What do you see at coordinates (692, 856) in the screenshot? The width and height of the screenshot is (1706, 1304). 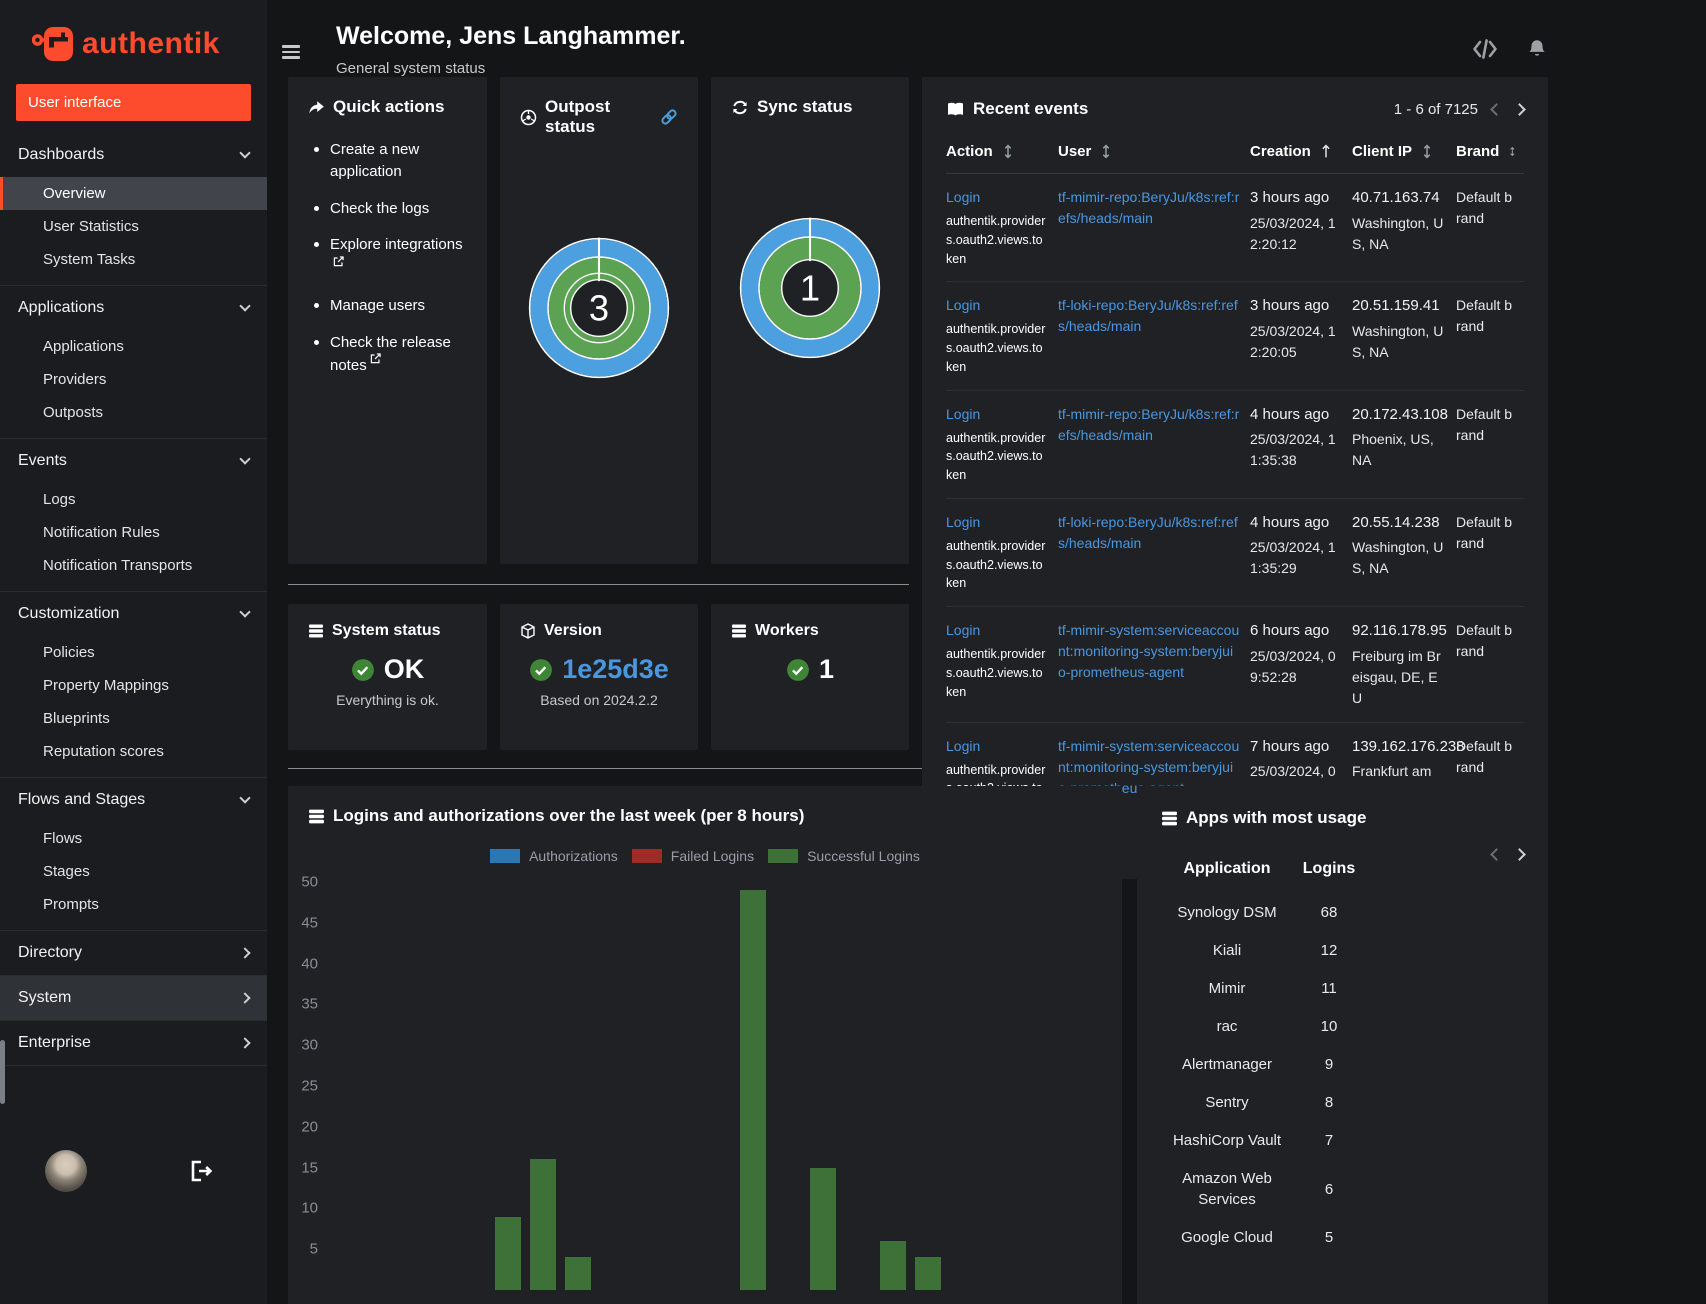 I see `legend-item-failed-logins: Failed Logins` at bounding box center [692, 856].